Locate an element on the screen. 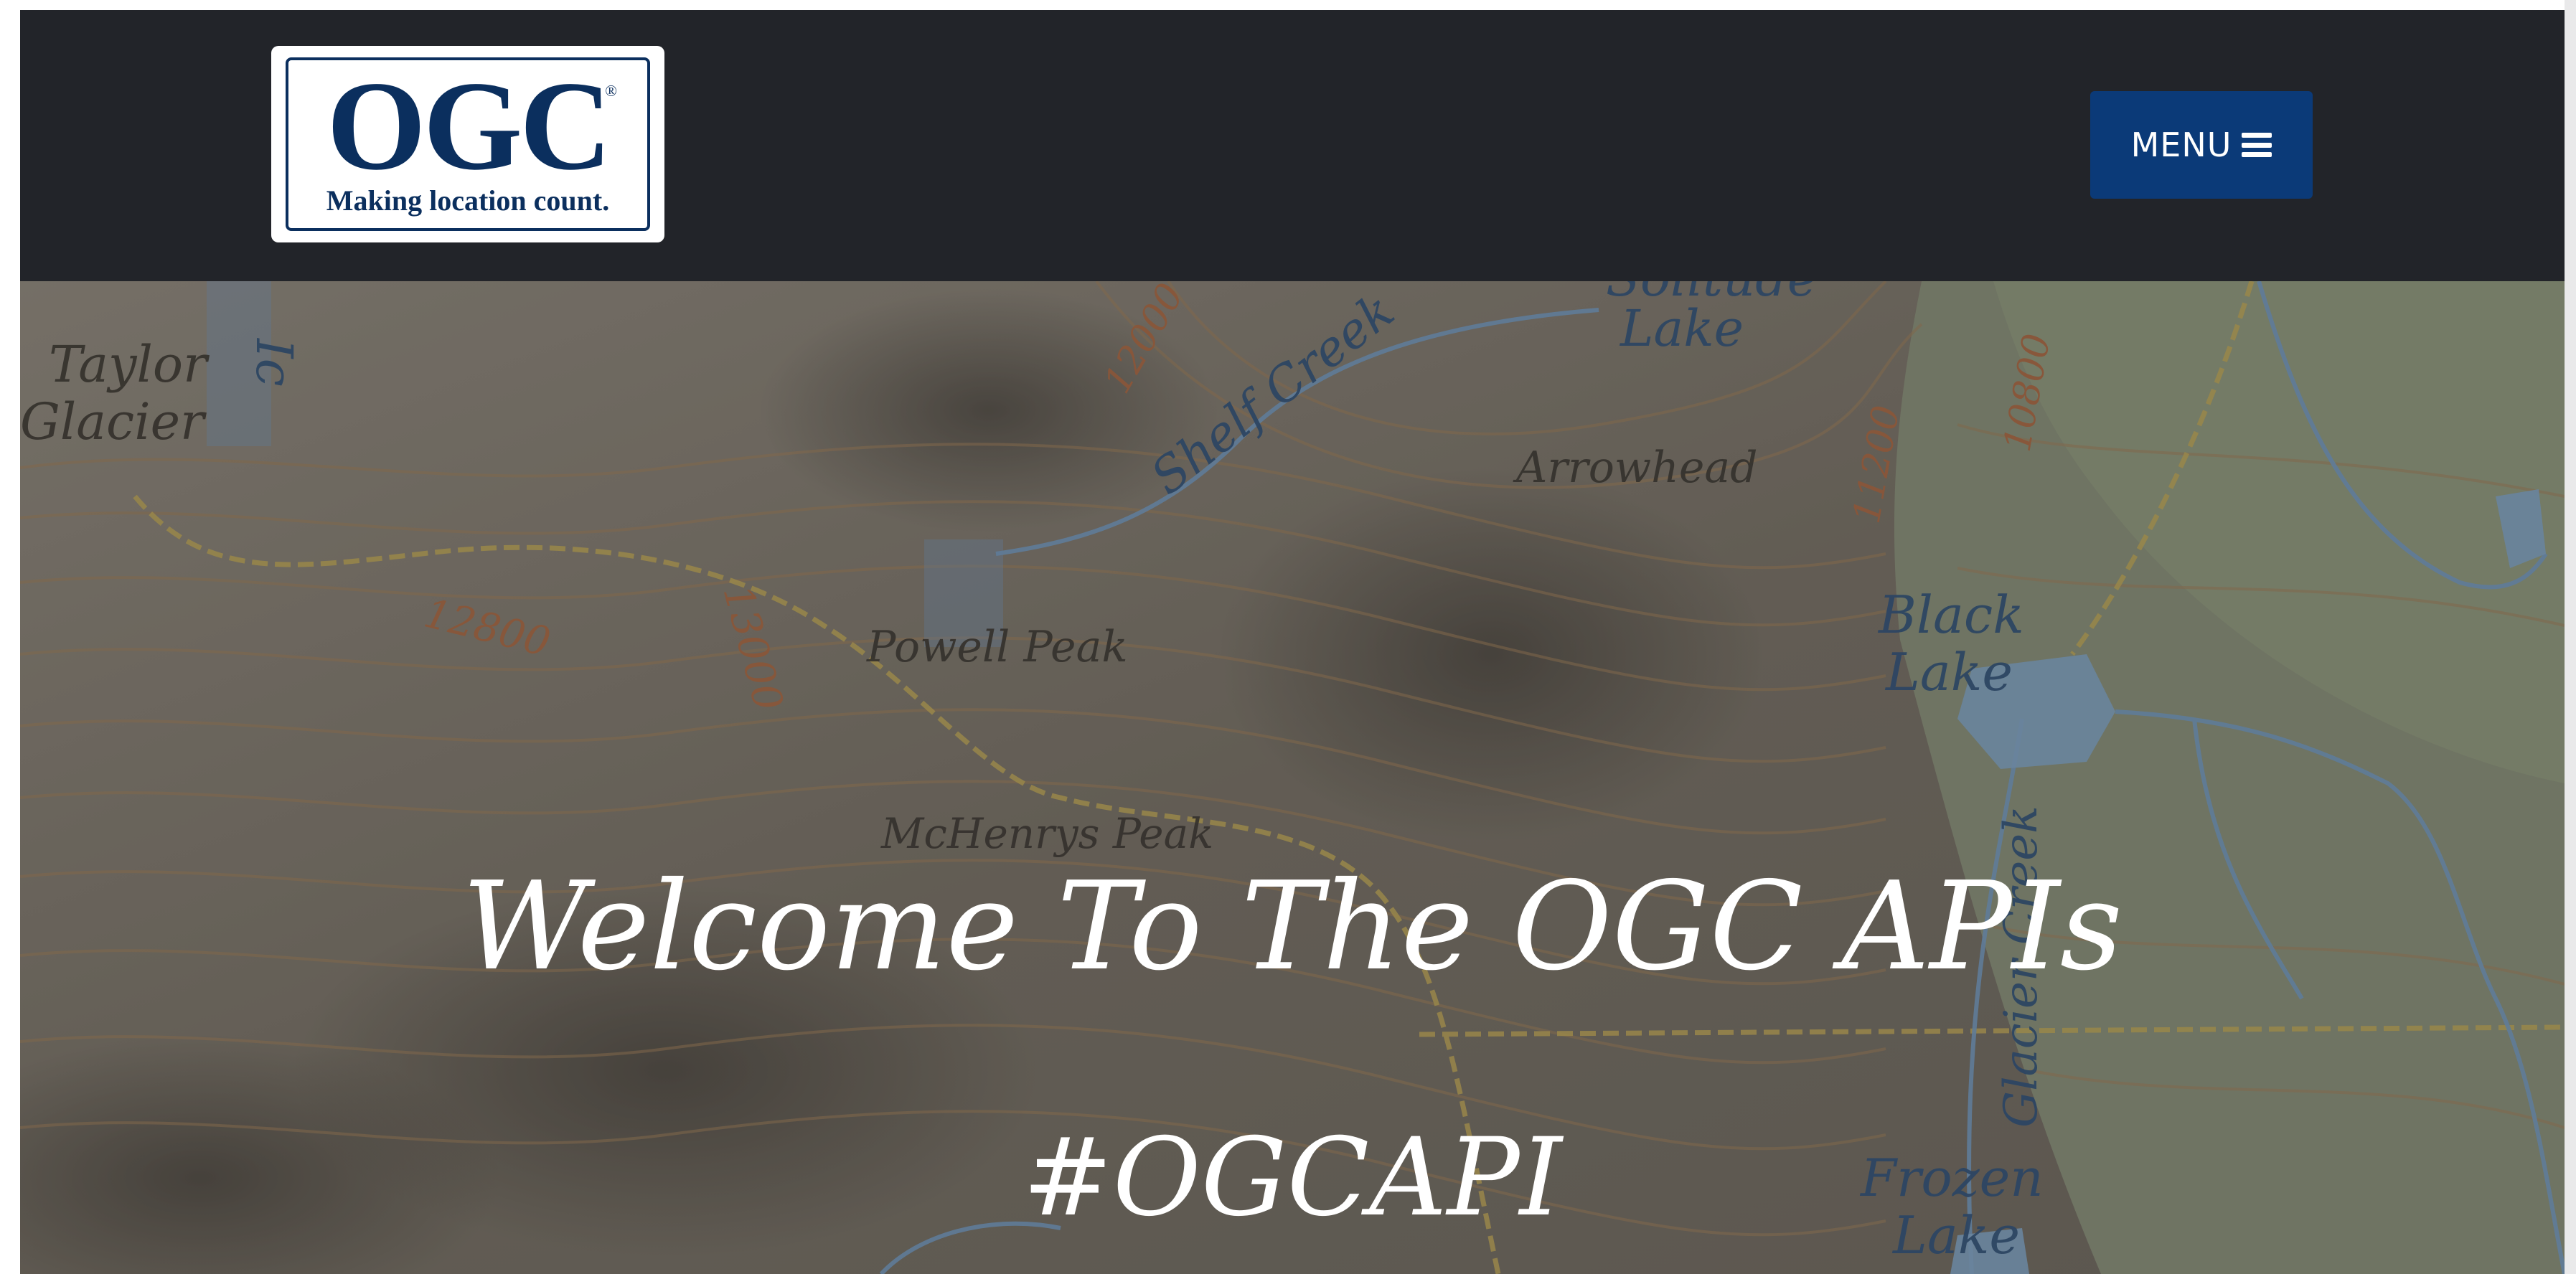 The height and width of the screenshot is (1274, 2576). hero-hashtag: #OGCAPI is located at coordinates (1292, 1177).